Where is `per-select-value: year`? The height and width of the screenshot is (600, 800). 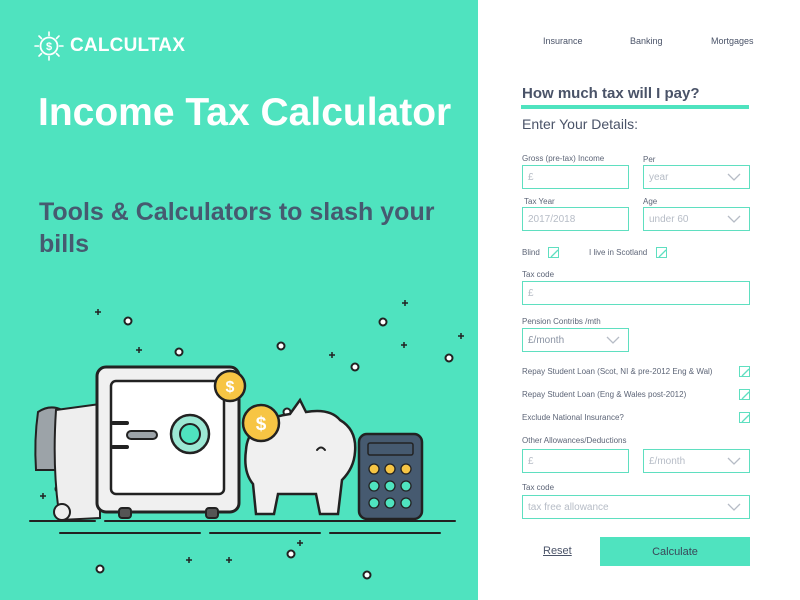
per-select-value: year is located at coordinates (659, 177).